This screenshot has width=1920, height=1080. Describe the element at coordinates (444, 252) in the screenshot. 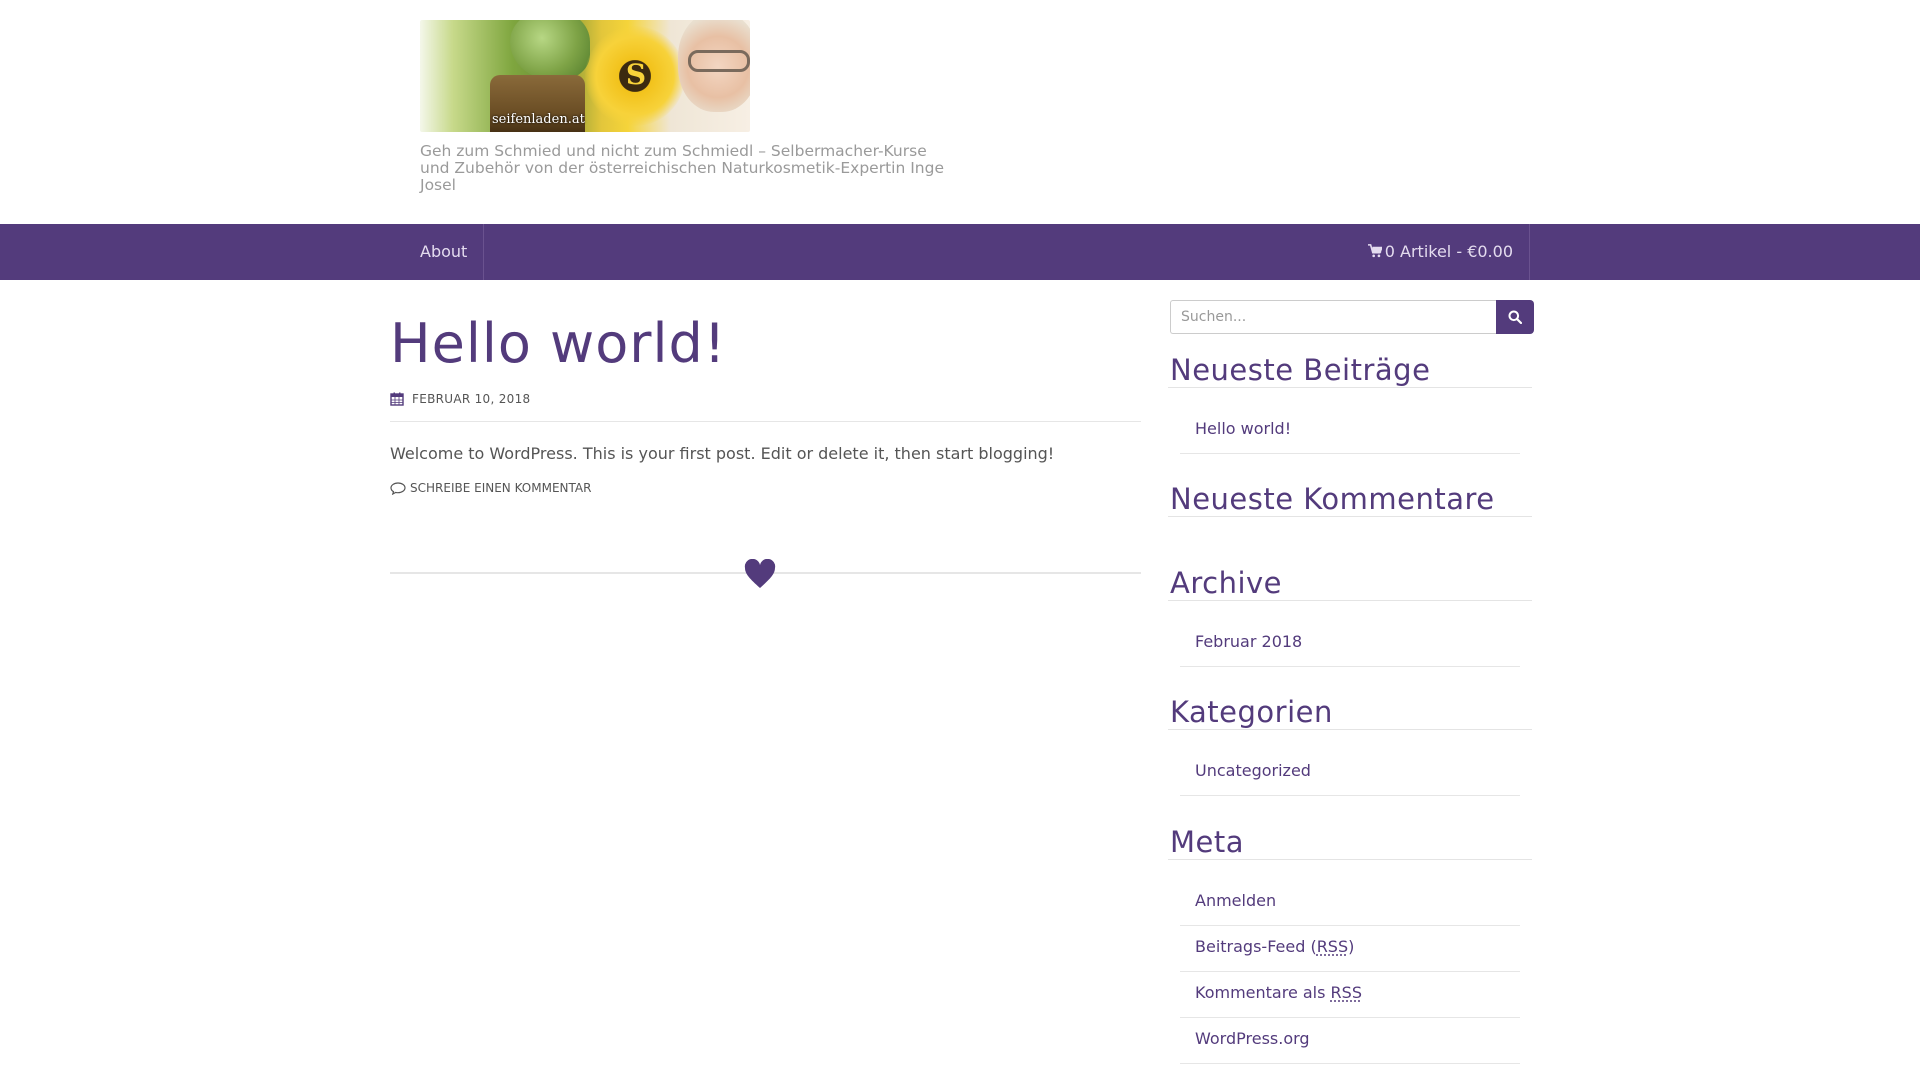

I see `nav-item-about: About` at that location.